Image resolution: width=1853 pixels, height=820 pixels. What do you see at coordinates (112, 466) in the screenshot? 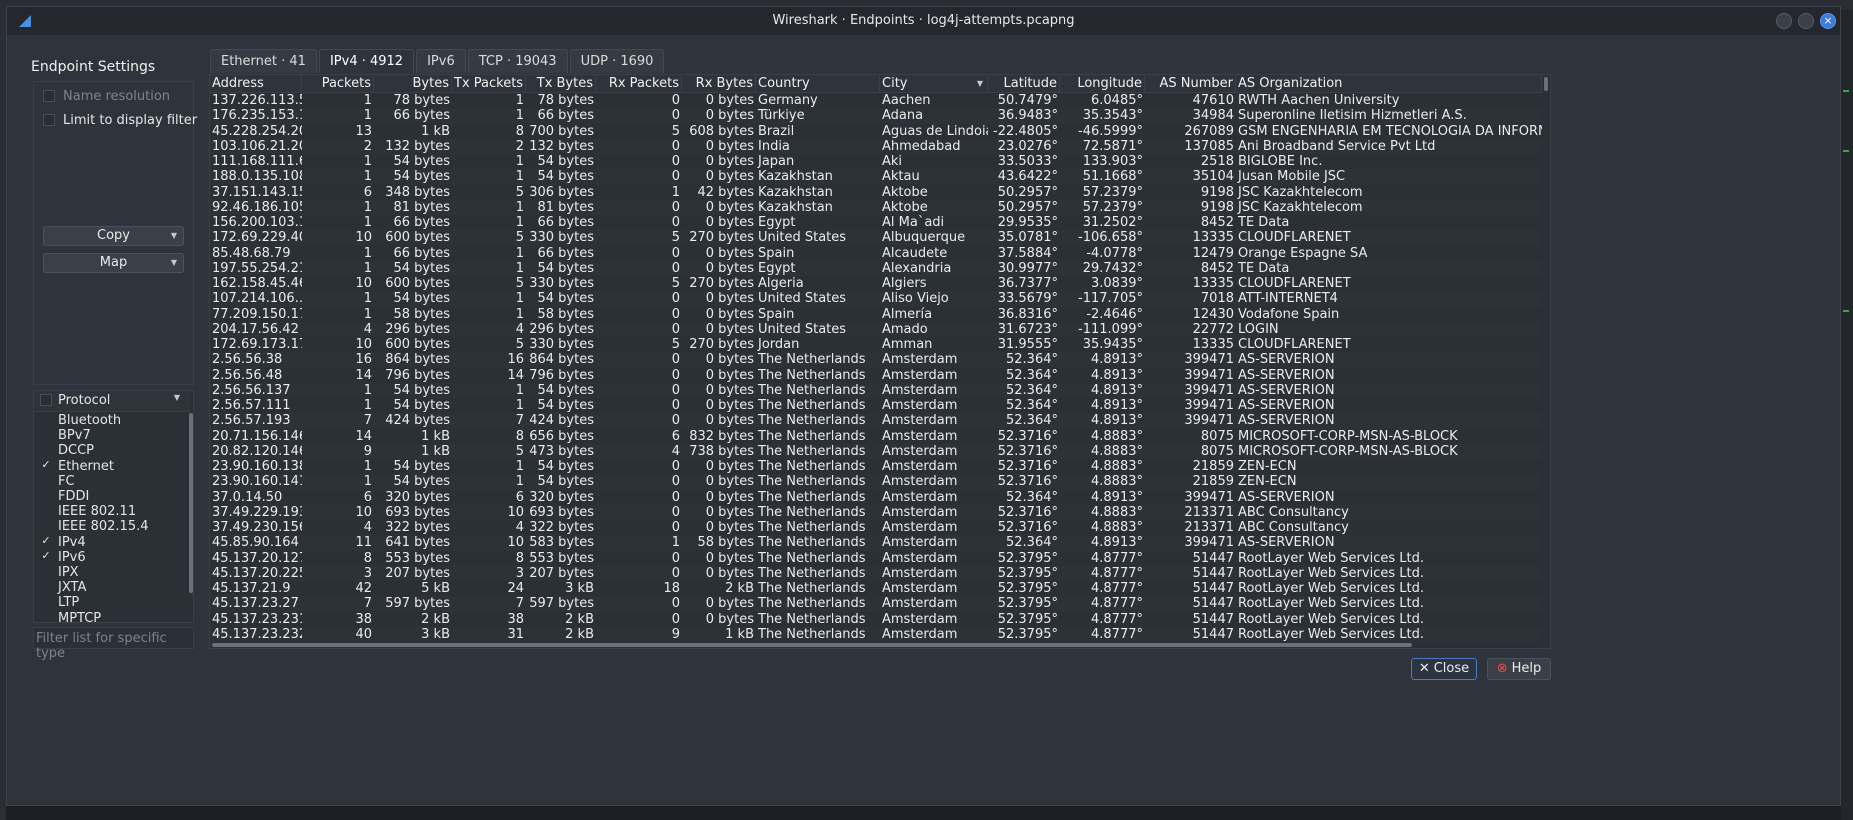
I see `protocol-item: ✓ Ethernet` at bounding box center [112, 466].